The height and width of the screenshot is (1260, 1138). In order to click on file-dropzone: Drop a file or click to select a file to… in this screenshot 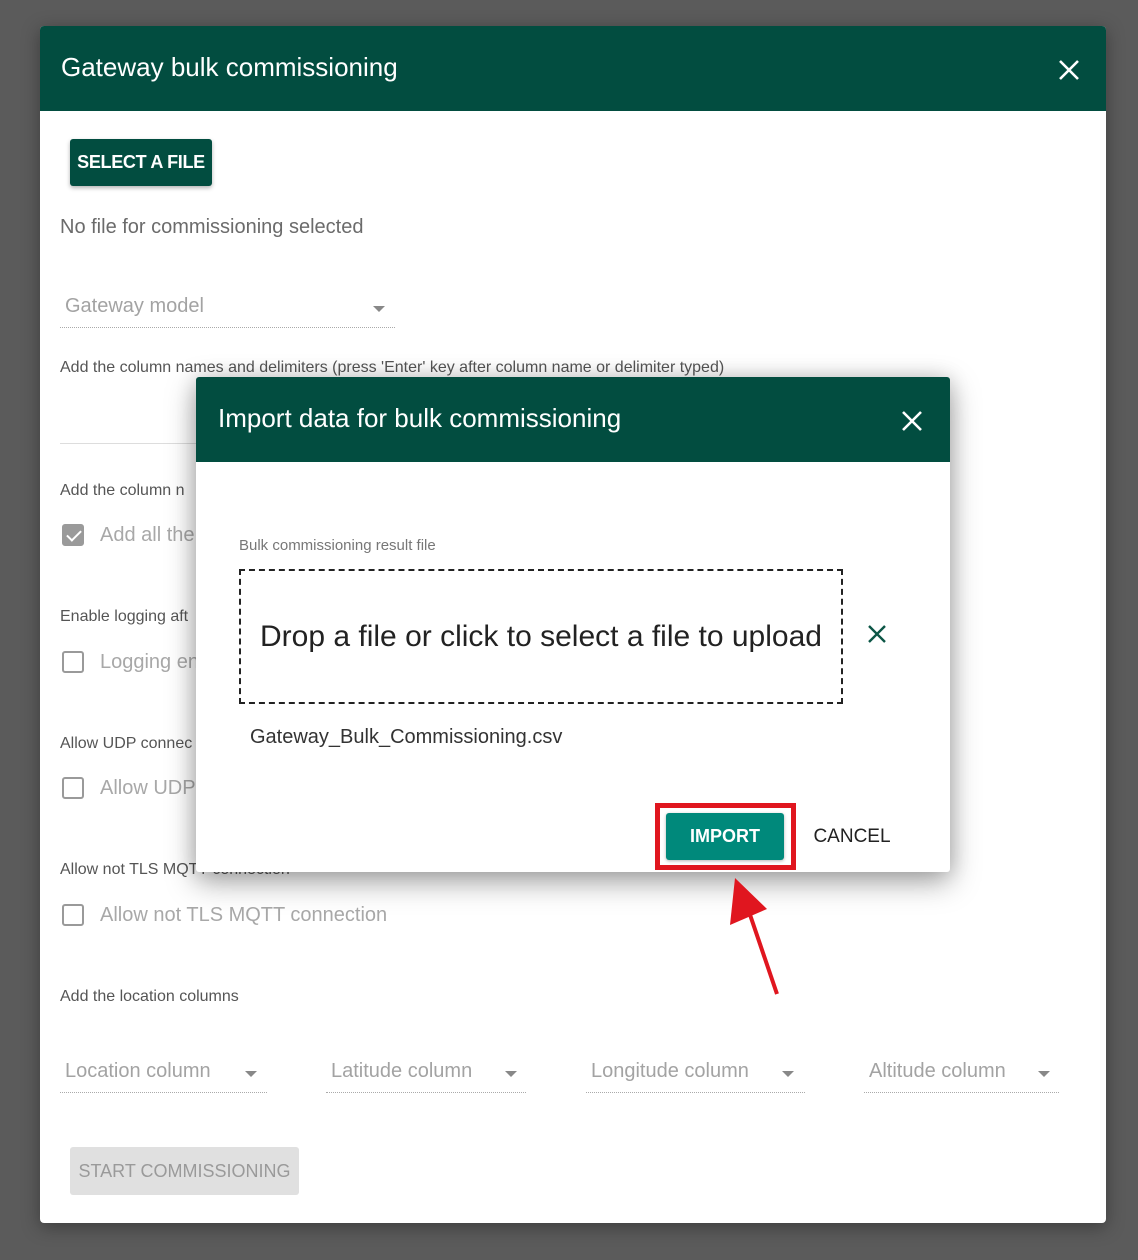, I will do `click(541, 636)`.